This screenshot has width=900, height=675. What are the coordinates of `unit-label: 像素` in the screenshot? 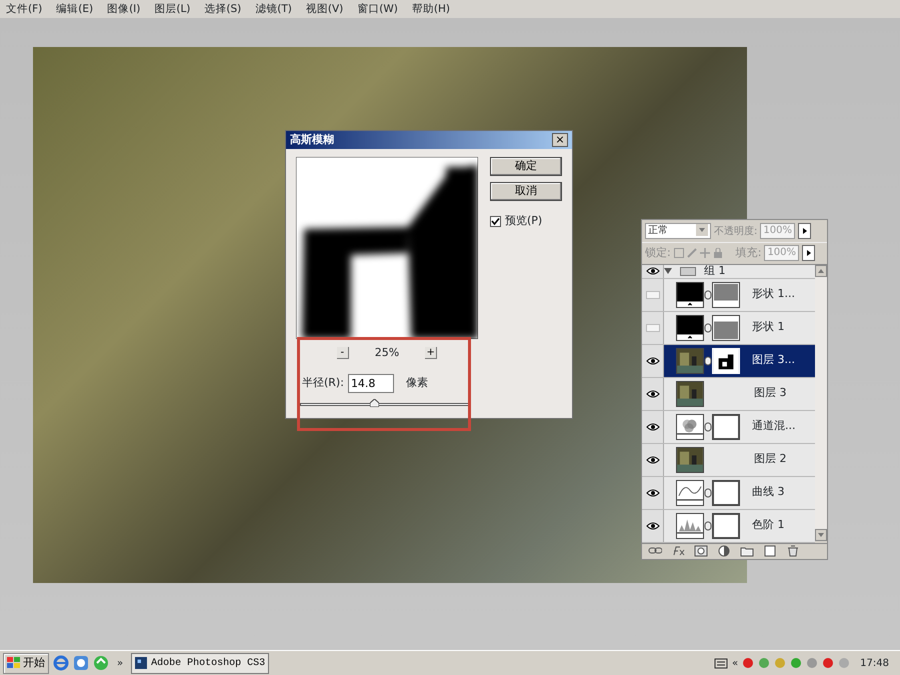 It's located at (417, 382).